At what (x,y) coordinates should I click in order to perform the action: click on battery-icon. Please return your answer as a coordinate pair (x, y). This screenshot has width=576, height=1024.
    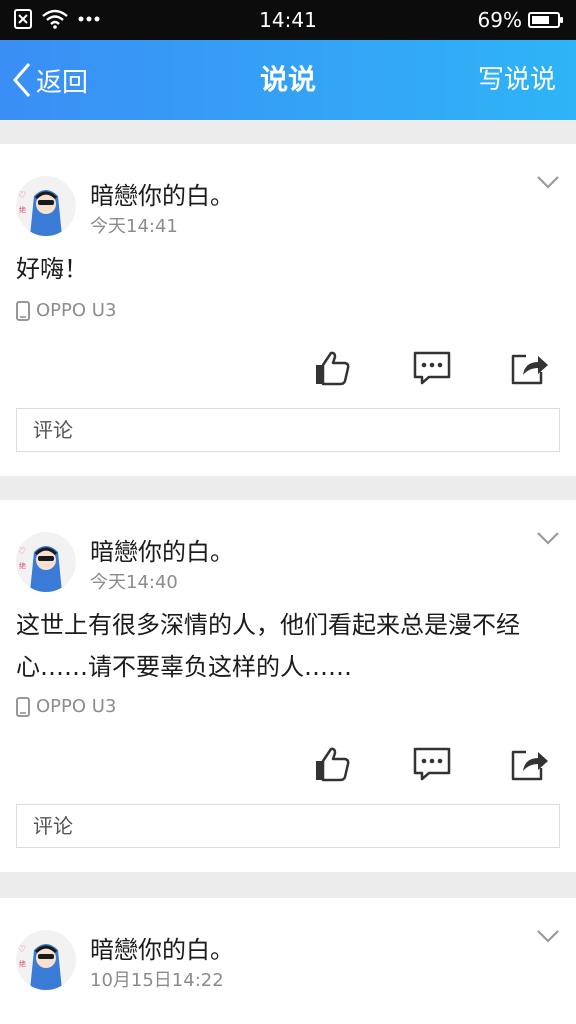
    Looking at the image, I should click on (545, 20).